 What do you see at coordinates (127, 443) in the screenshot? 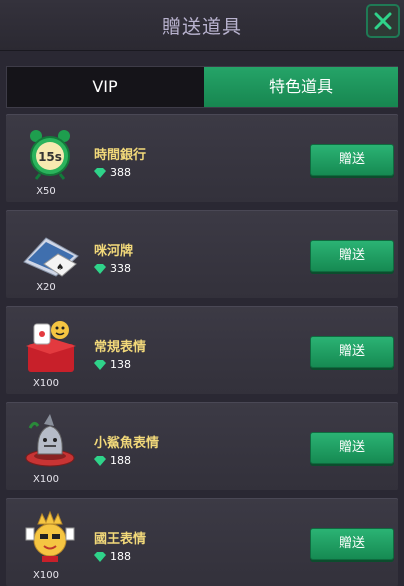
I see `item-name: 小鯊魚表情` at bounding box center [127, 443].